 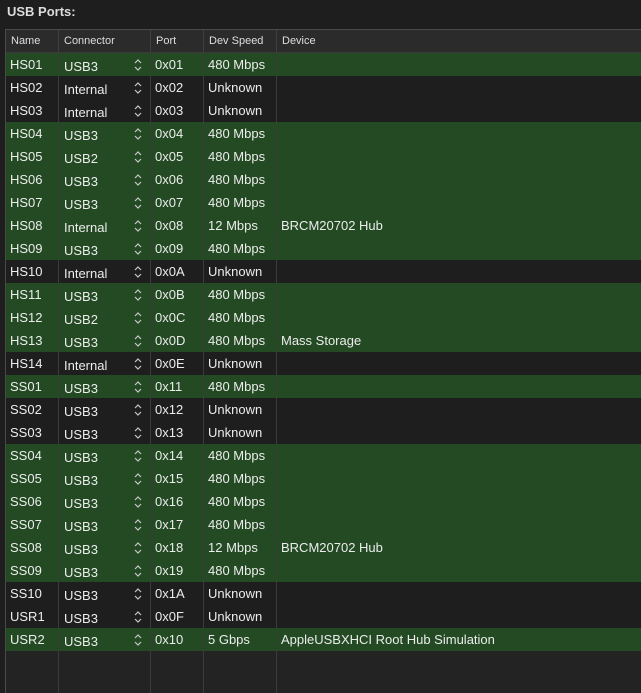 I want to click on port-name: HS13, so click(x=32, y=340).